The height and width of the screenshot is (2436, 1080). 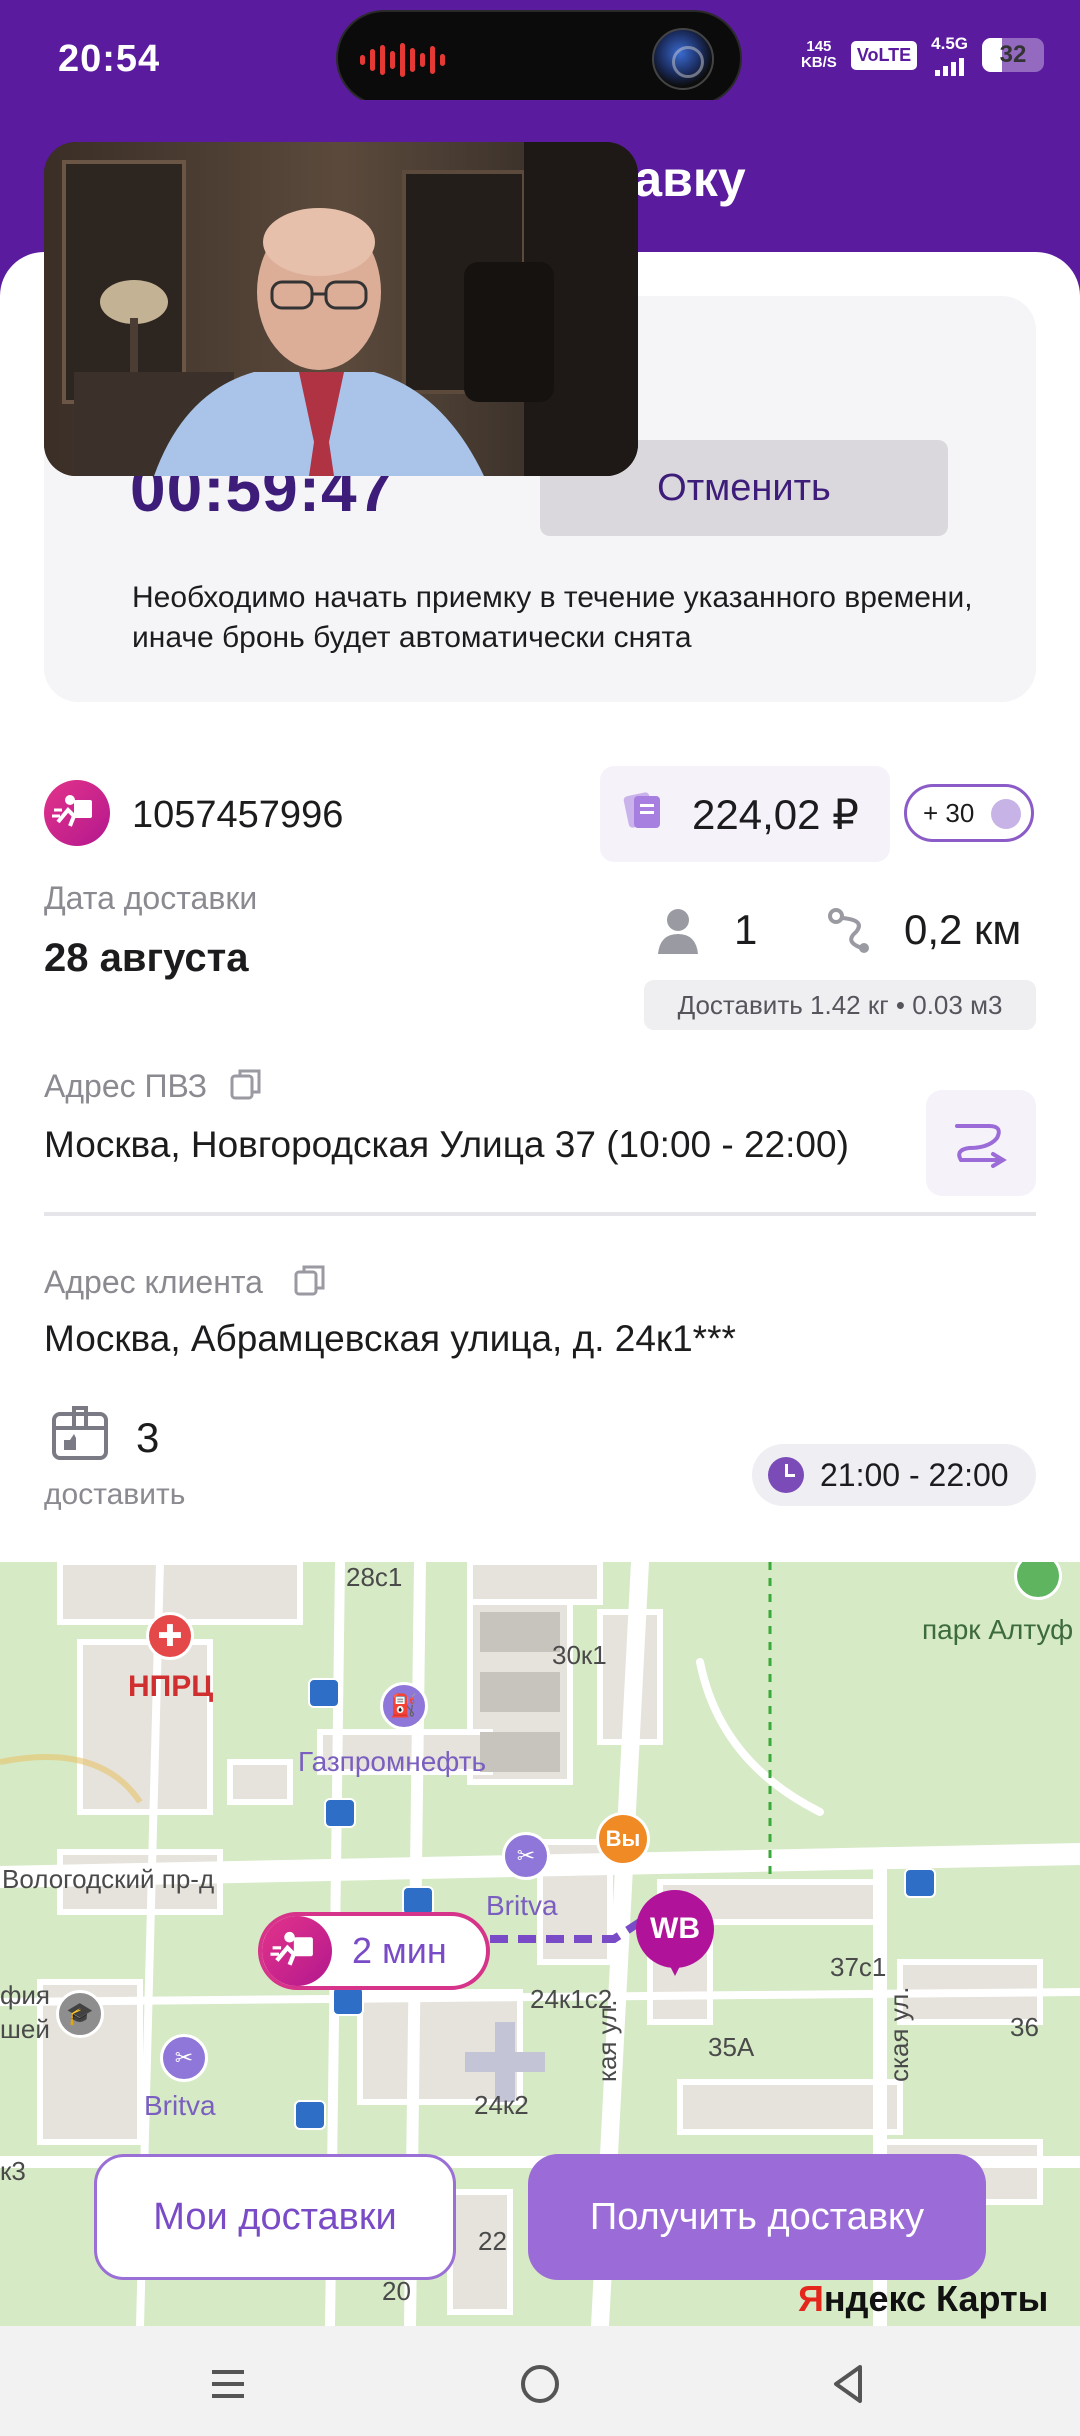 I want to click on time-window-chip: 21:00 - 22:00, so click(x=894, y=1475).